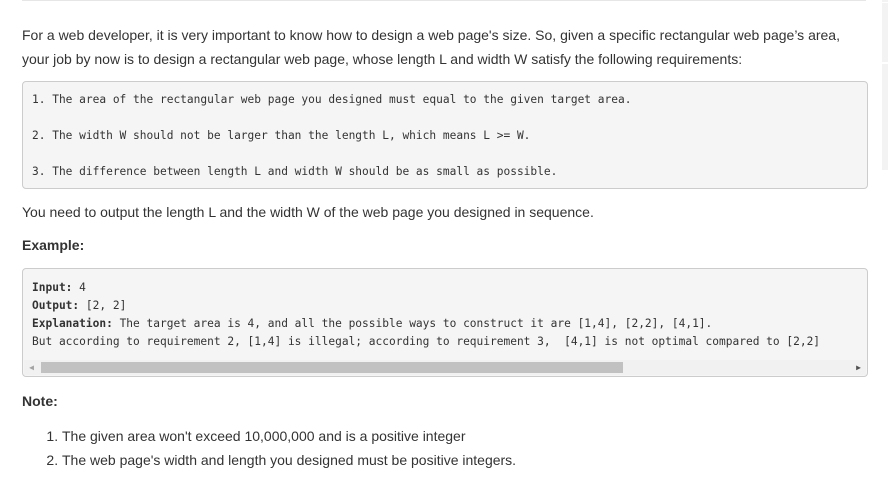 The width and height of the screenshot is (888, 487). I want to click on example-heading: Example:, so click(53, 245).